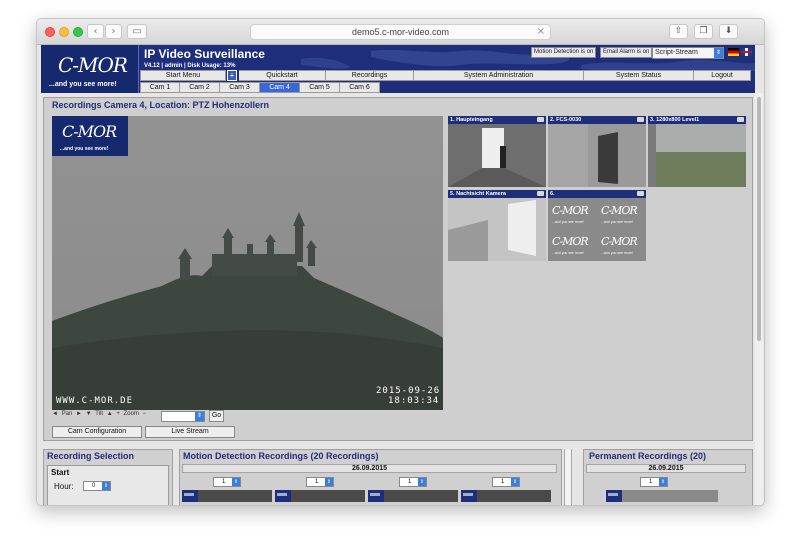 The width and height of the screenshot is (800, 554). I want to click on tab-cam-2: Cam 2, so click(200, 87).